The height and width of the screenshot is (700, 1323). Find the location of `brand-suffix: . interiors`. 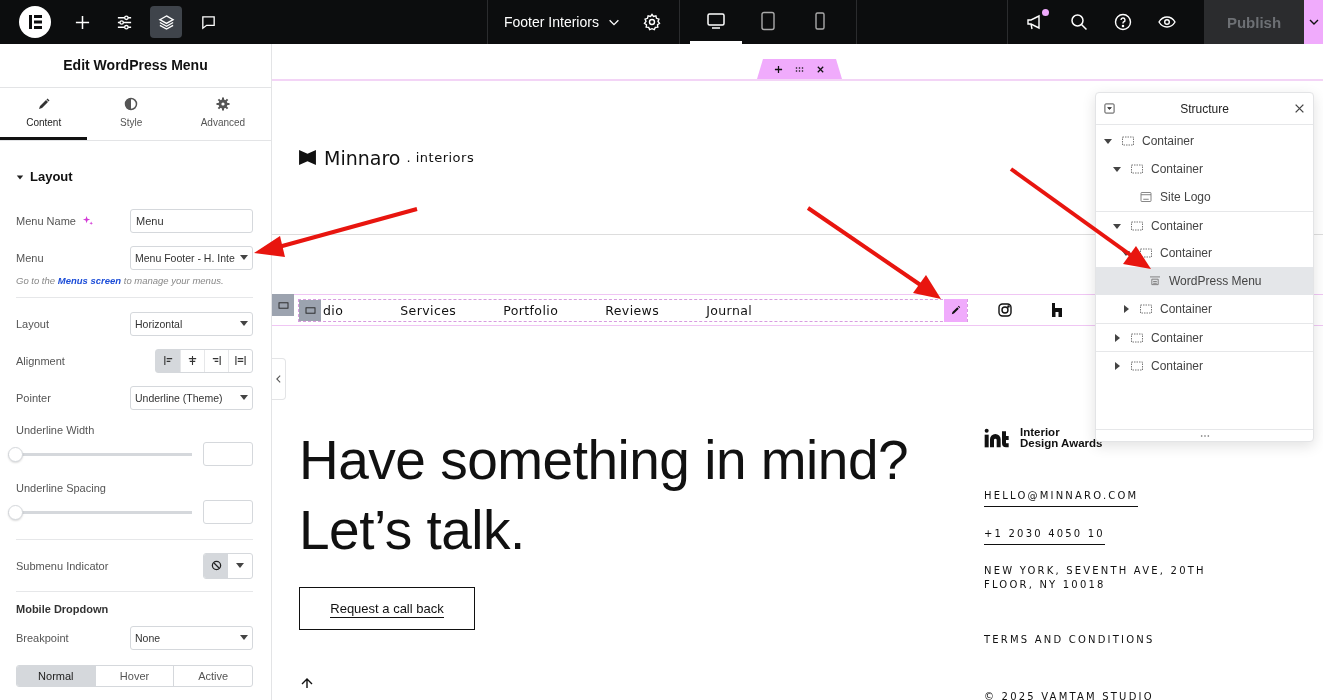

brand-suffix: . interiors is located at coordinates (440, 157).